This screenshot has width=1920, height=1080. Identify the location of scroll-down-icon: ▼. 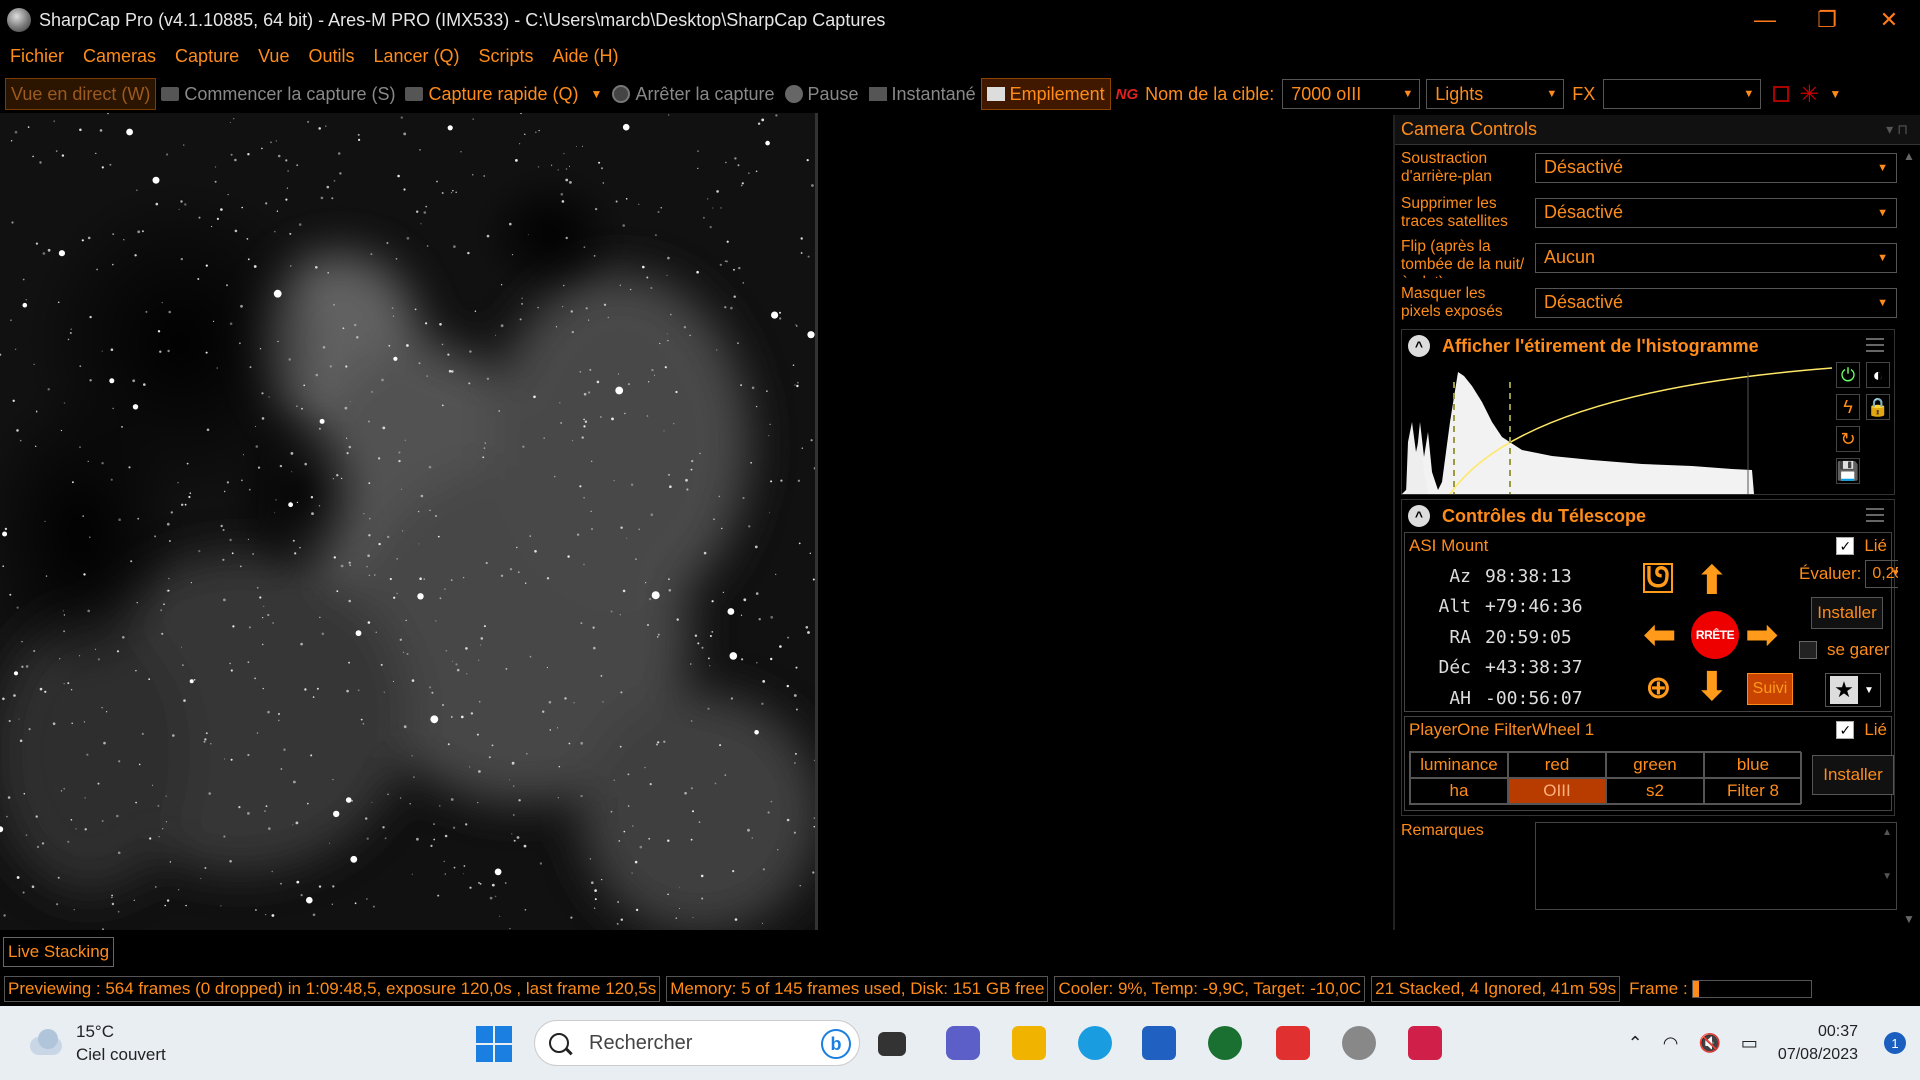
(1909, 919).